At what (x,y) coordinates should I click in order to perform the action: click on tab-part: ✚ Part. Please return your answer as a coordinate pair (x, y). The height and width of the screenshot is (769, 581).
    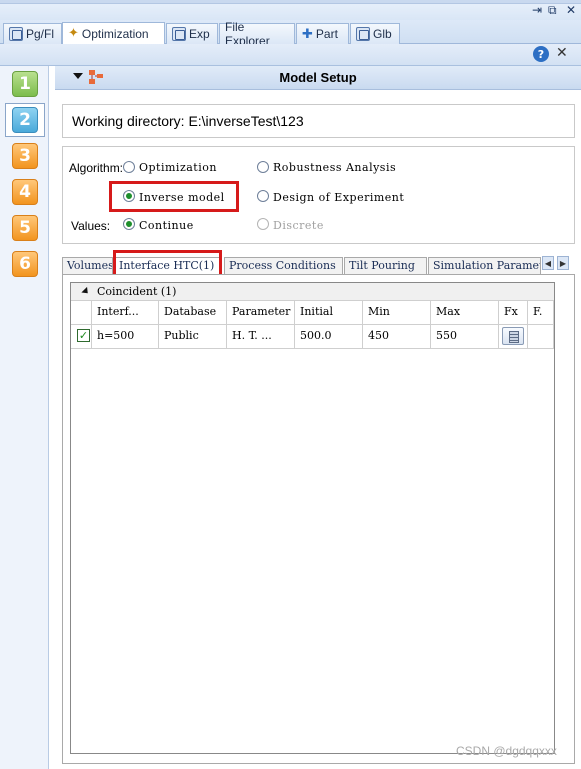
    Looking at the image, I should click on (322, 33).